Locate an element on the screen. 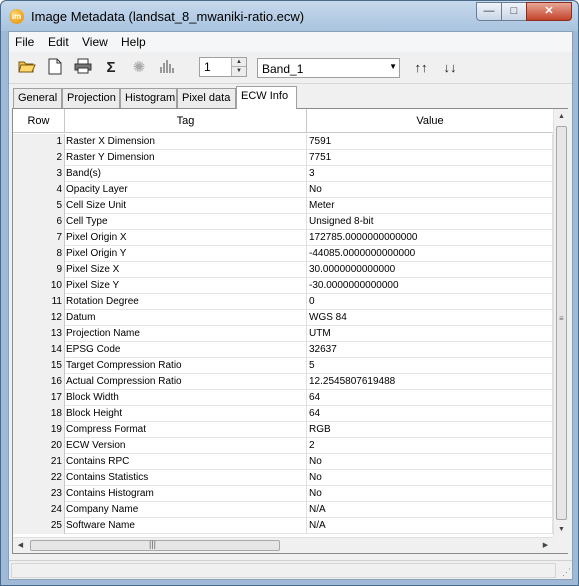 The width and height of the screenshot is (579, 586). row-number-cell: 9 is located at coordinates (39, 270).